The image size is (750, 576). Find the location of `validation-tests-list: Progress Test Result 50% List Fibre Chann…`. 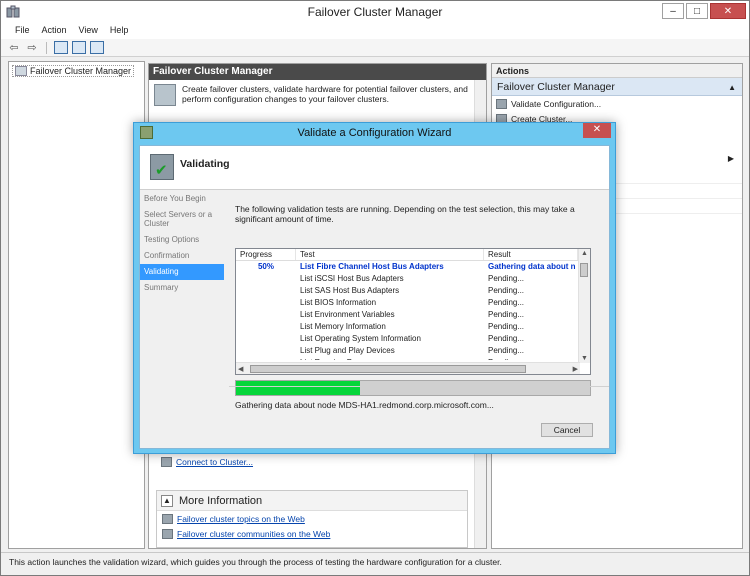

validation-tests-list: Progress Test Result 50% List Fibre Chann… is located at coordinates (413, 311).